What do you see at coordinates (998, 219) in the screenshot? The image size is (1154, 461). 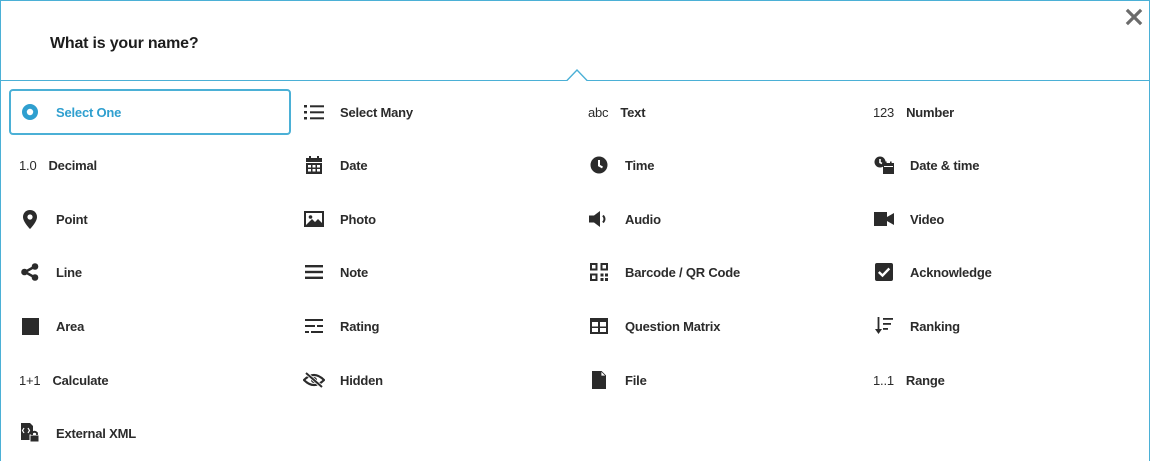 I see `question-type-video: Video` at bounding box center [998, 219].